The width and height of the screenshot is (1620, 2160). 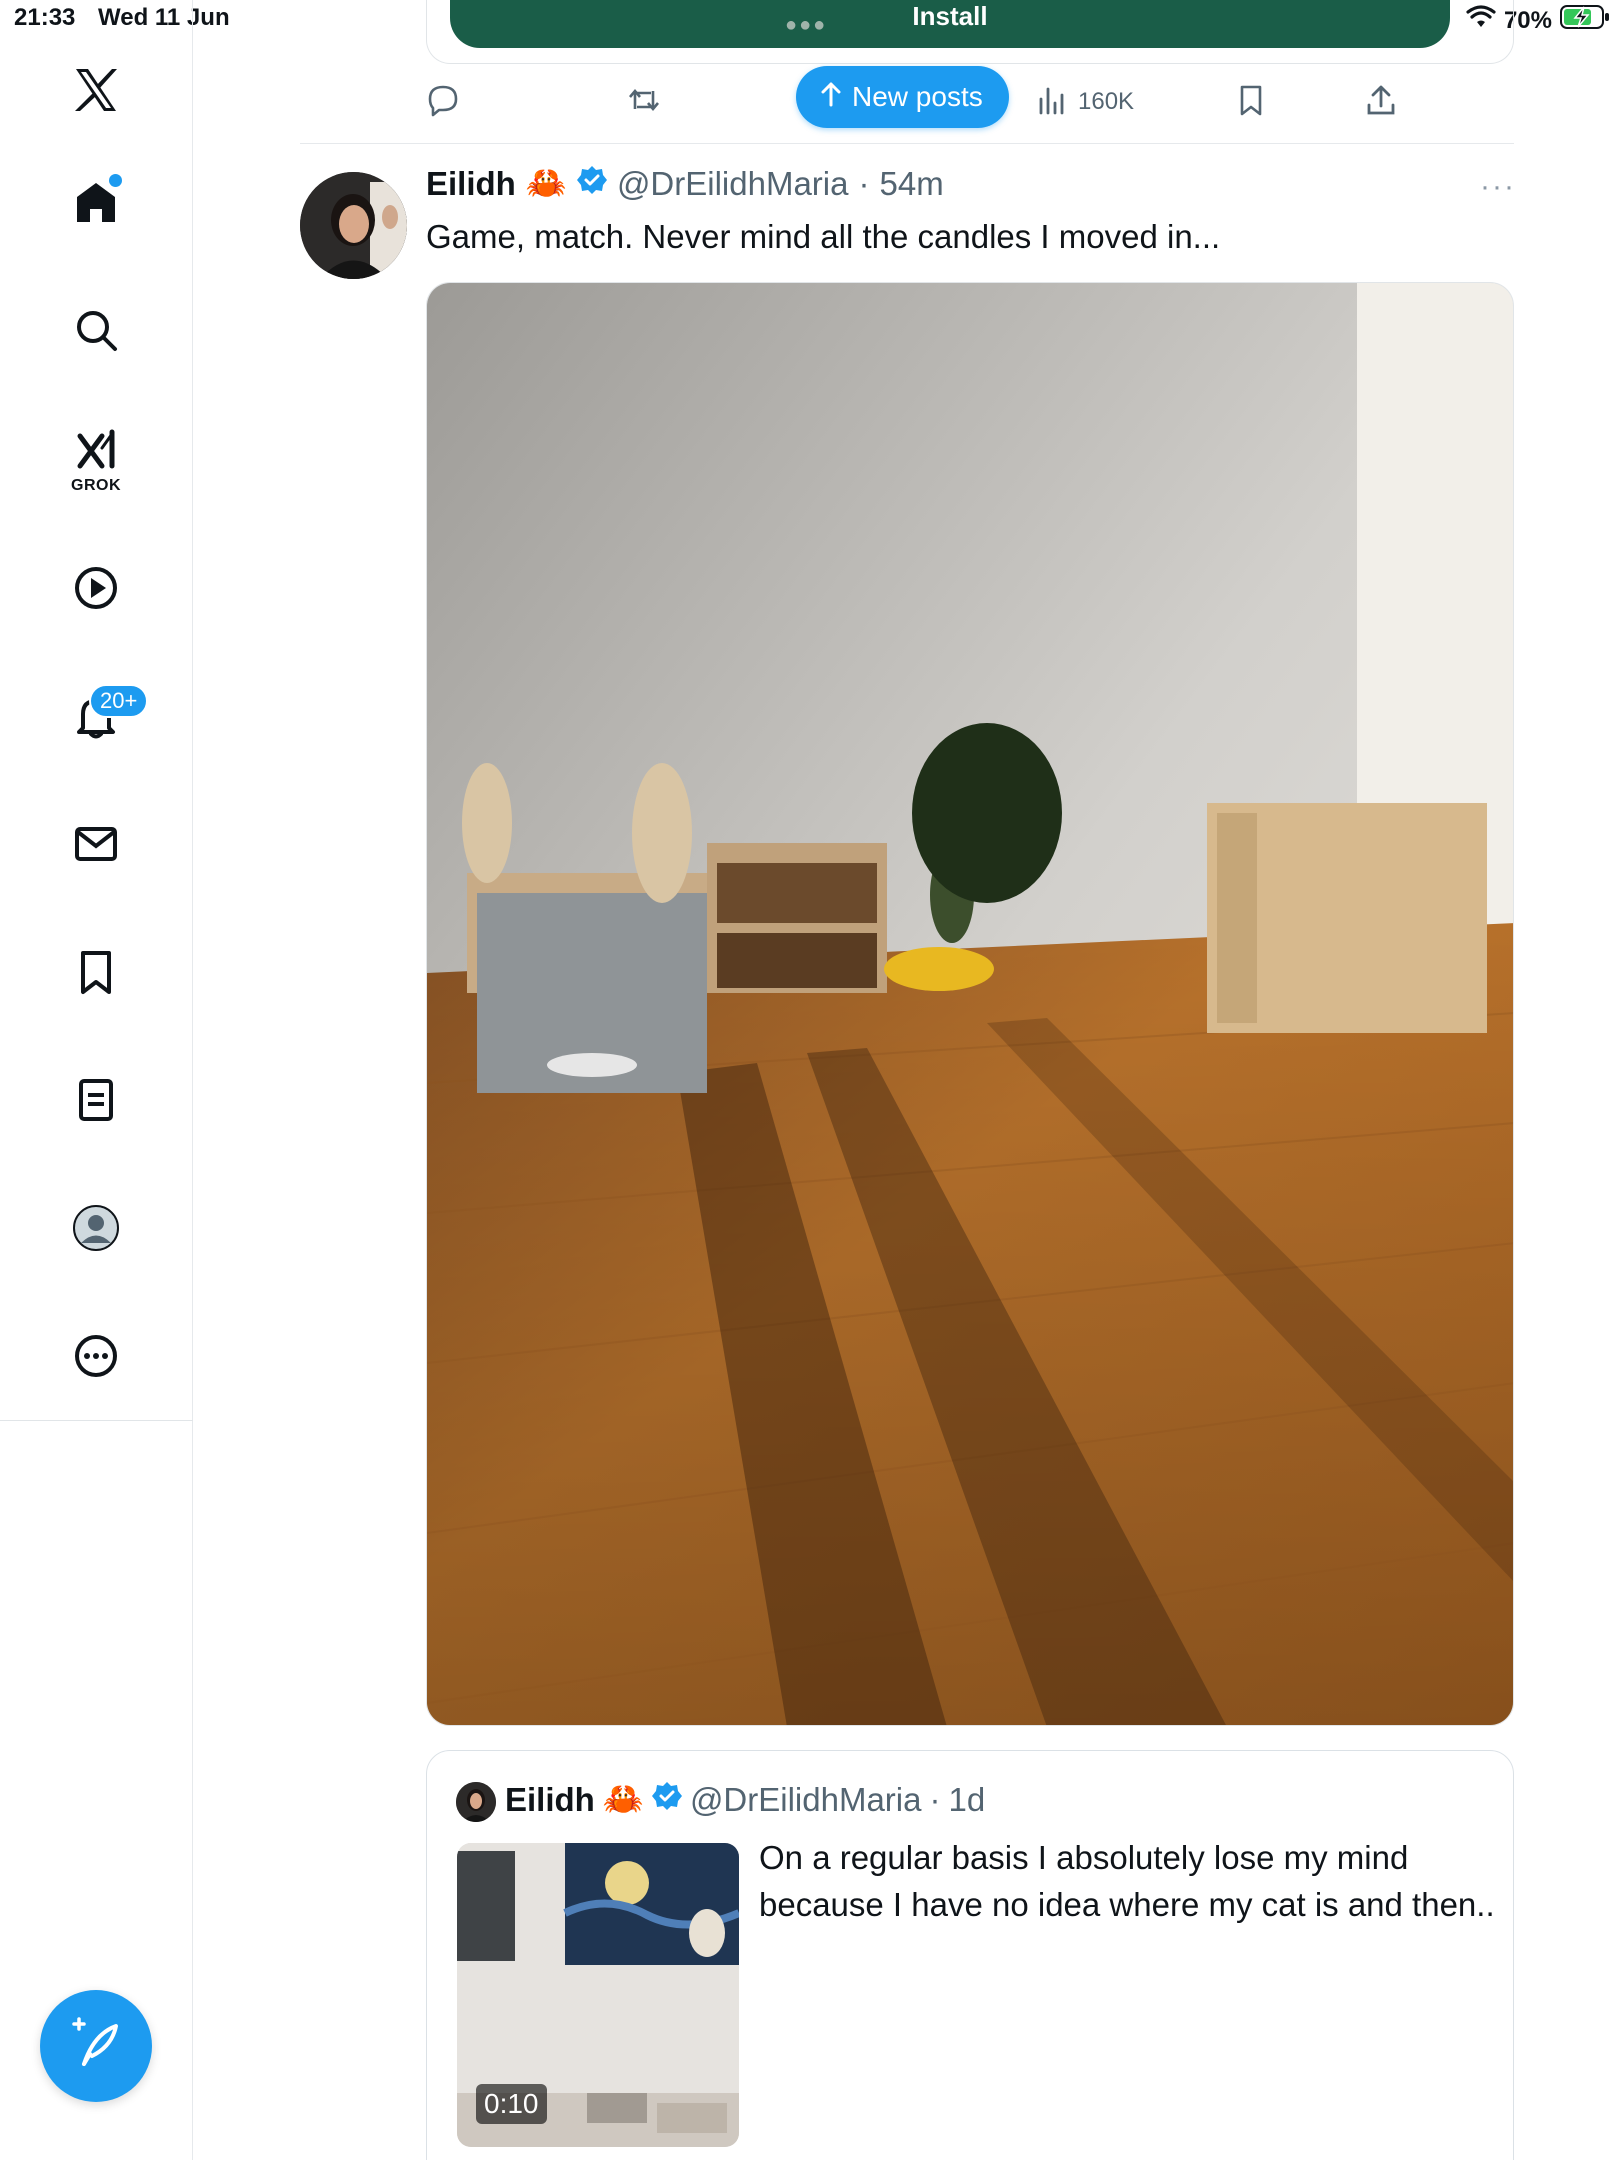 I want to click on compose-post-button, so click(x=96, y=2046).